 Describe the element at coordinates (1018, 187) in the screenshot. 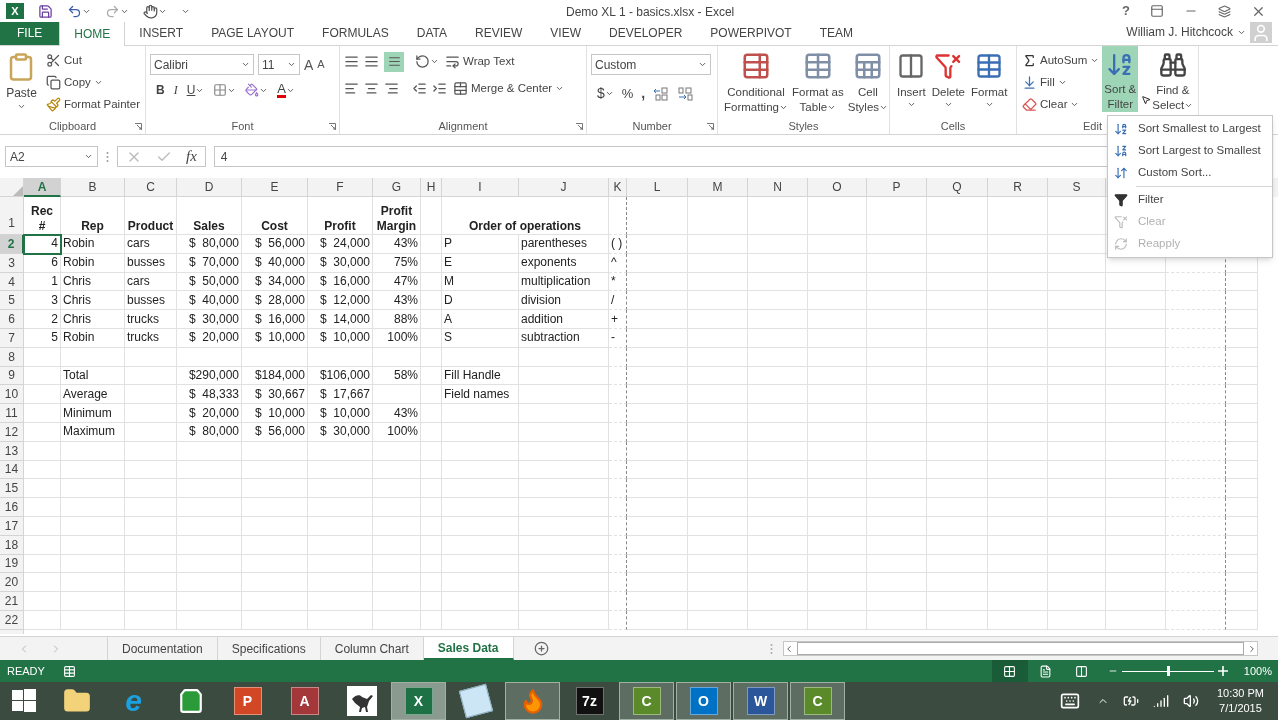

I see `column-header: R` at that location.